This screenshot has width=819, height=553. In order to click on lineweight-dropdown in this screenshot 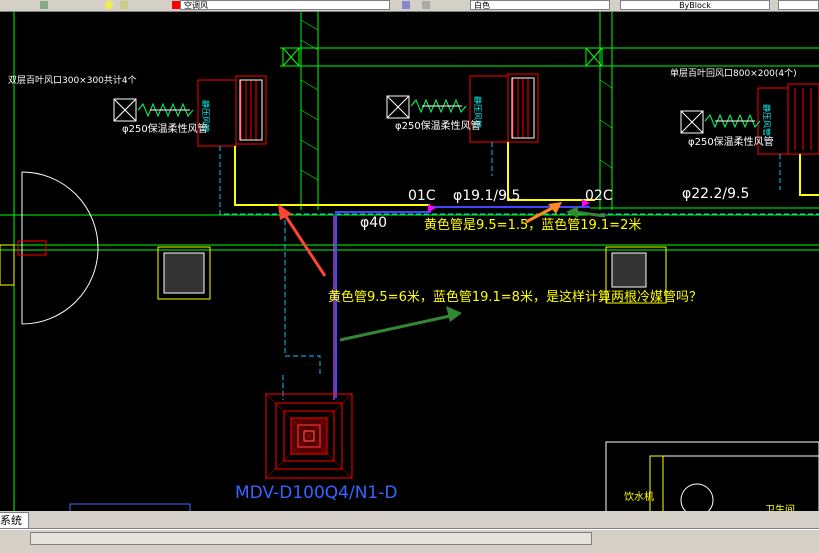, I will do `click(798, 5)`.